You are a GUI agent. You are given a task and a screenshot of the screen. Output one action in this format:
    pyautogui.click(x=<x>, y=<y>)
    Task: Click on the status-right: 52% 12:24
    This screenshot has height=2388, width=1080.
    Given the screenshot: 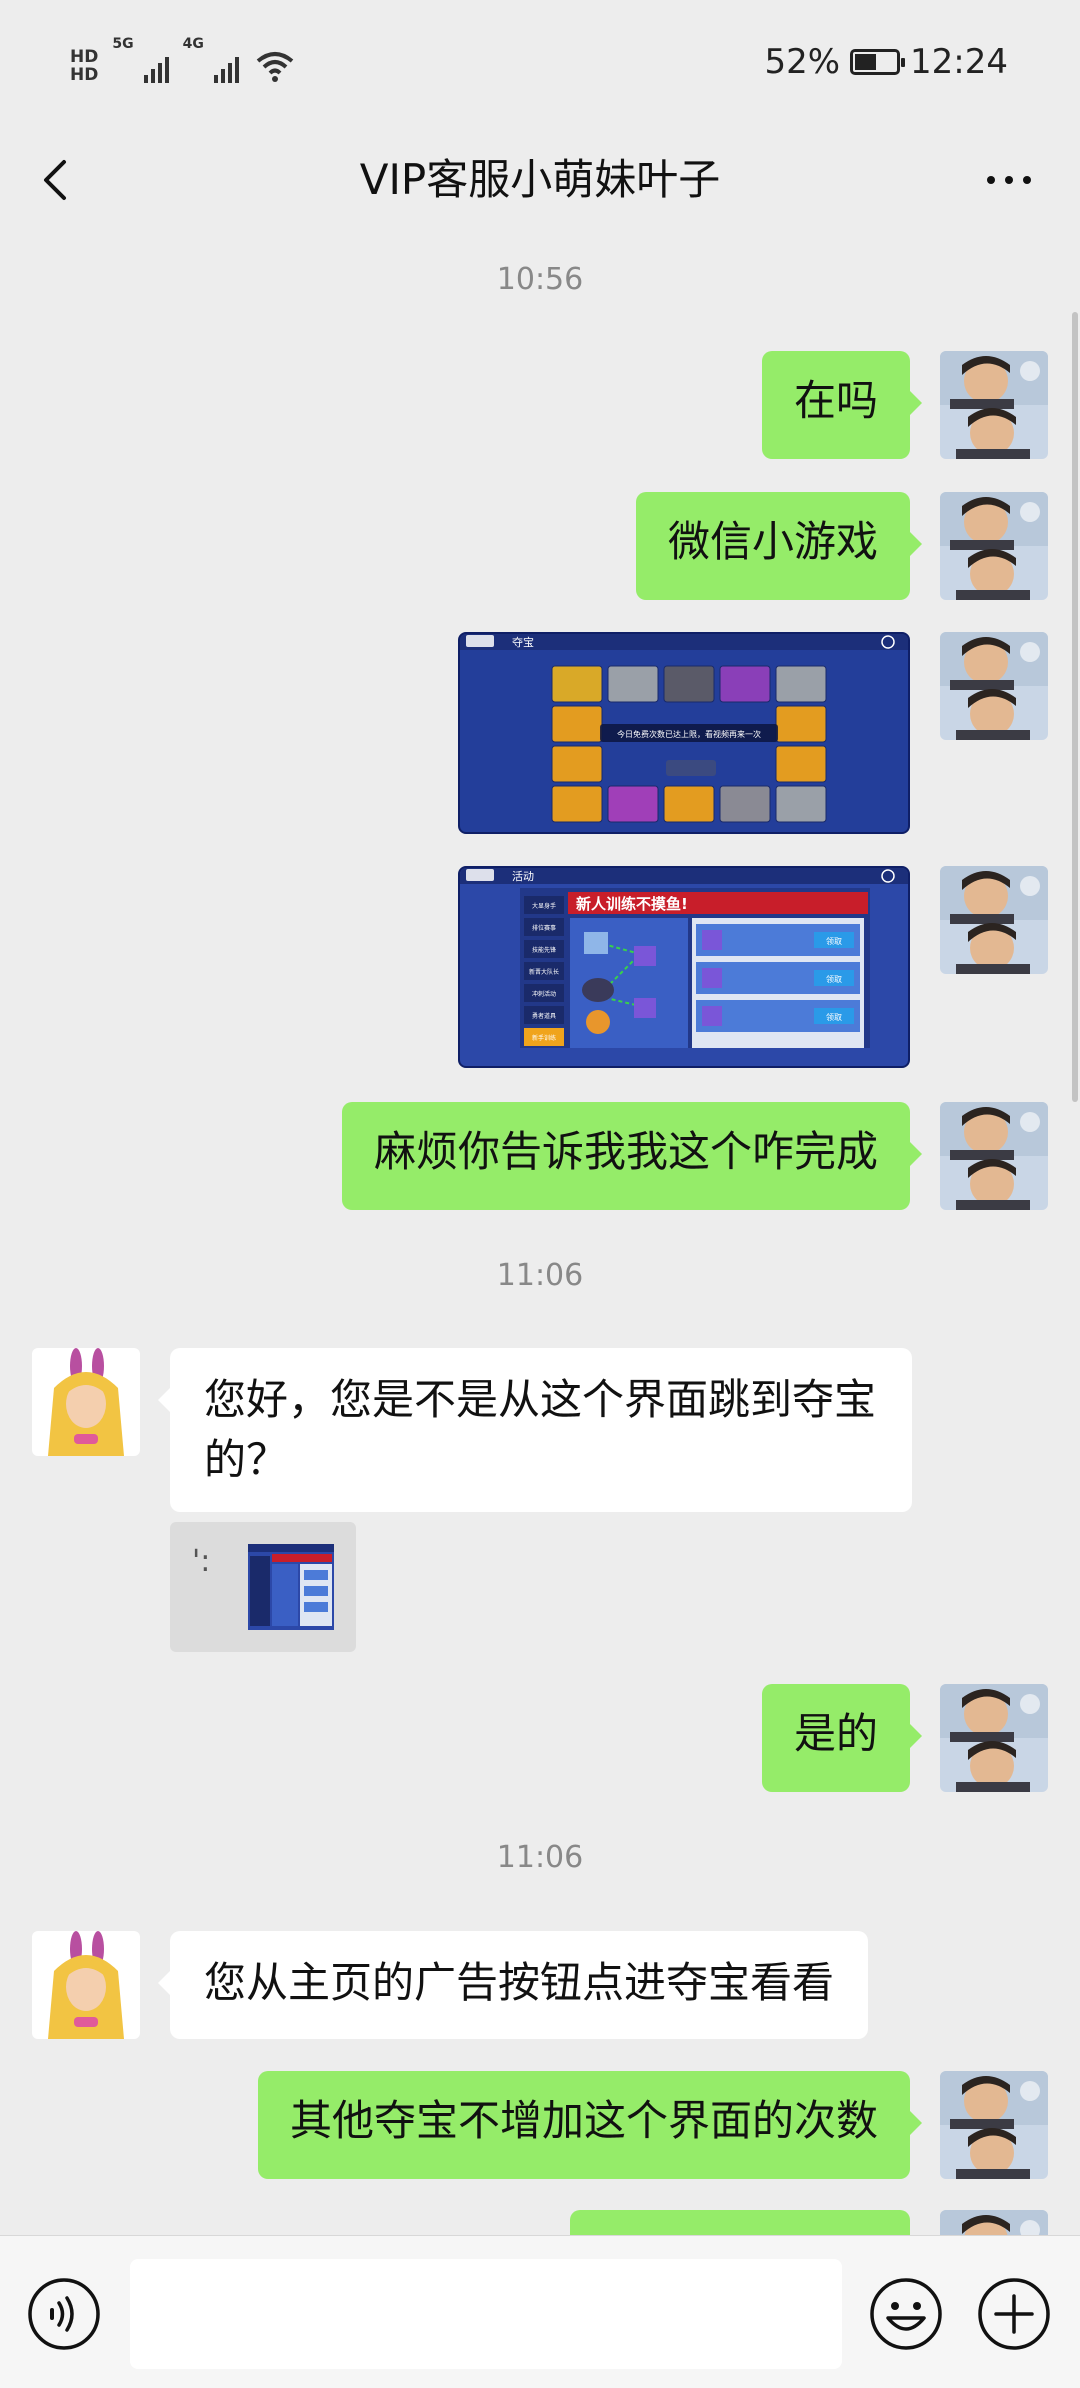 What is the action you would take?
    pyautogui.click(x=886, y=62)
    